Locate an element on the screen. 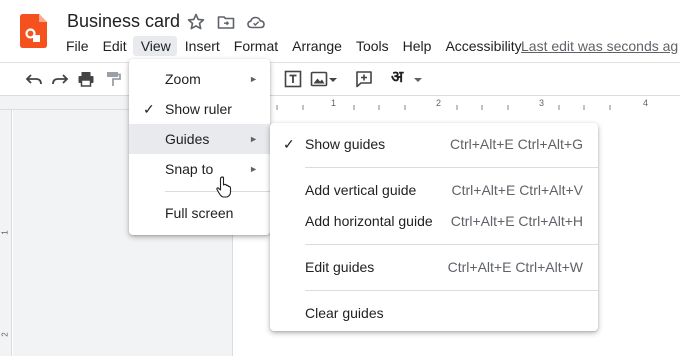  menu-accessibility: Accessibility is located at coordinates (482, 46).